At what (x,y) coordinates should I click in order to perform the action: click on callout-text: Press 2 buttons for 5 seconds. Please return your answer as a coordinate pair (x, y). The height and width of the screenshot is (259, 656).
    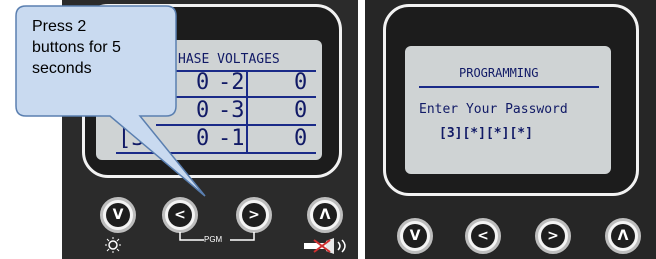
    Looking at the image, I should click on (102, 47).